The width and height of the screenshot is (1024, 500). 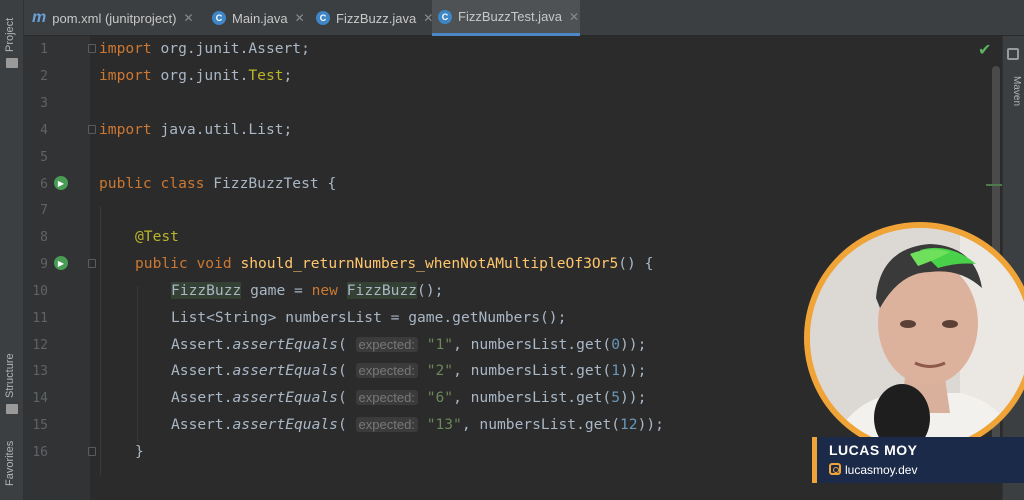 I want to click on line-number: 7, so click(x=44, y=210).